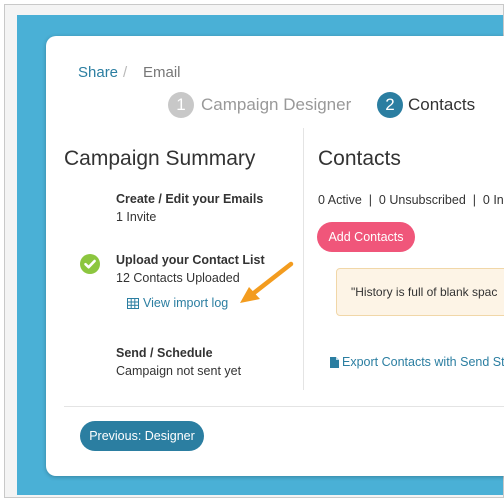 The width and height of the screenshot is (504, 502). Describe the element at coordinates (186, 303) in the screenshot. I see `view-import-log-label: View import log` at that location.